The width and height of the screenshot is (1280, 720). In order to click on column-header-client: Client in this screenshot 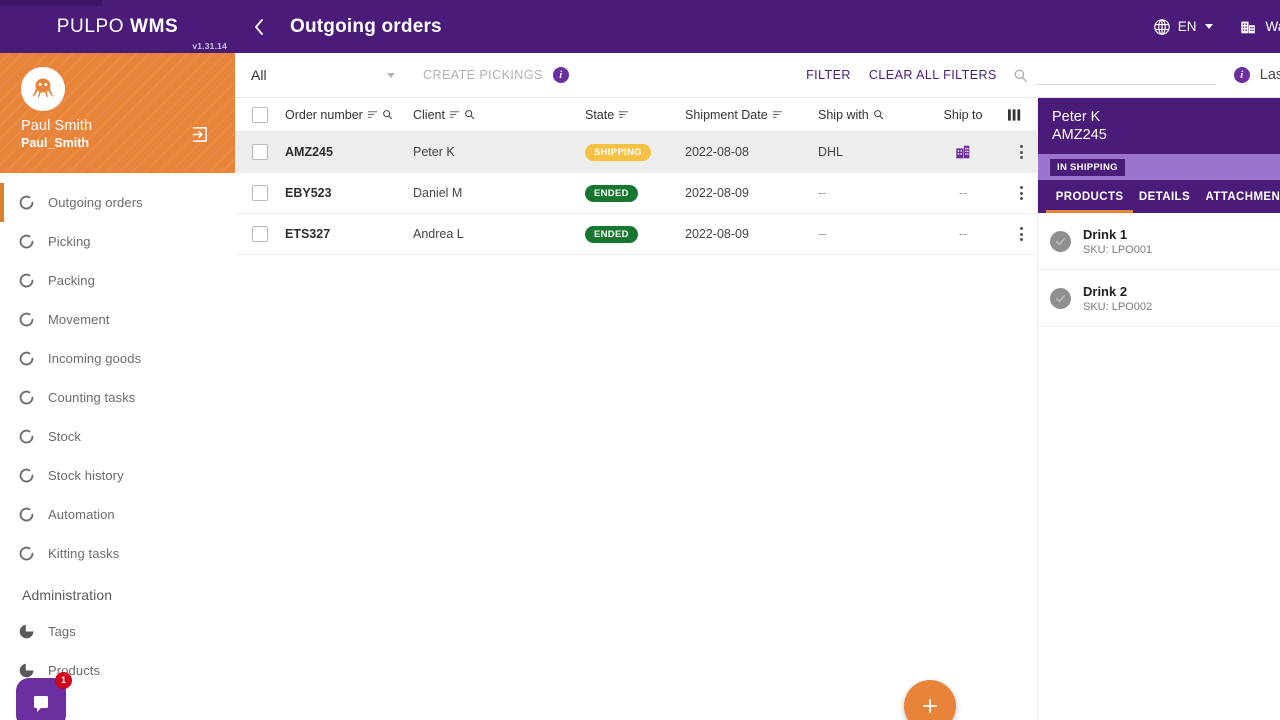, I will do `click(499, 115)`.